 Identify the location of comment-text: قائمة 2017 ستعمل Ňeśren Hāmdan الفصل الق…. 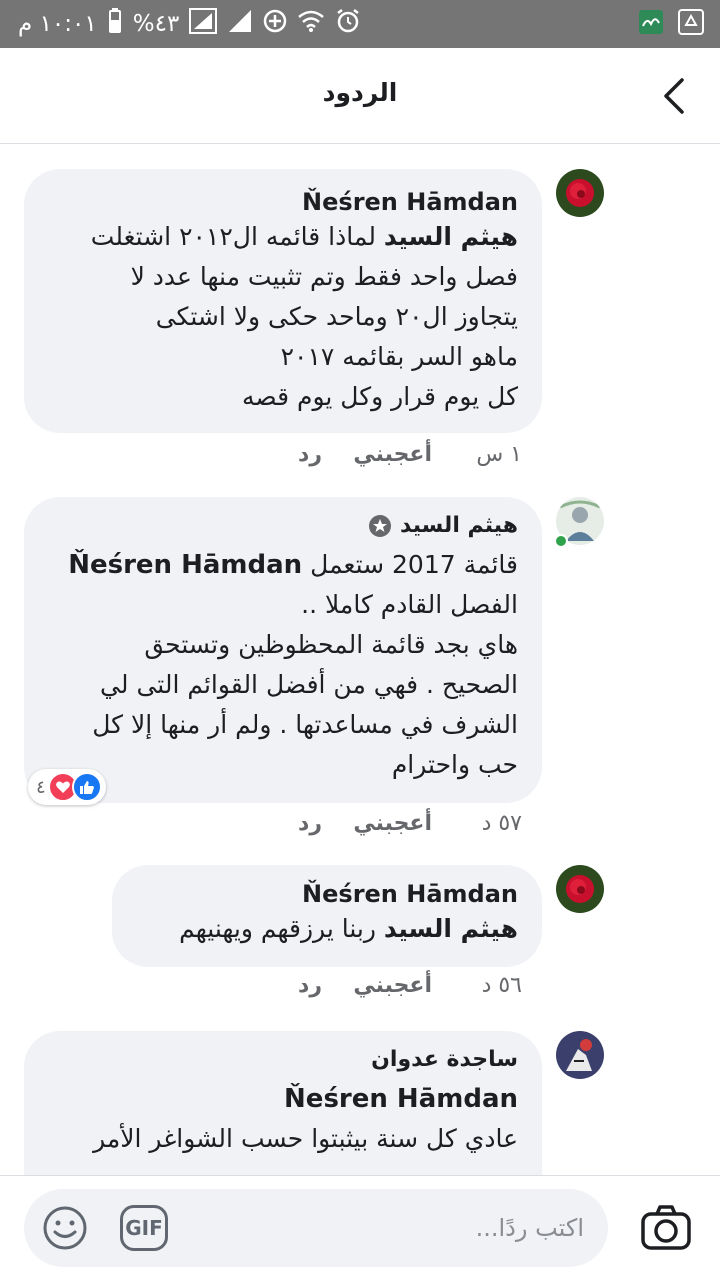
(293, 664).